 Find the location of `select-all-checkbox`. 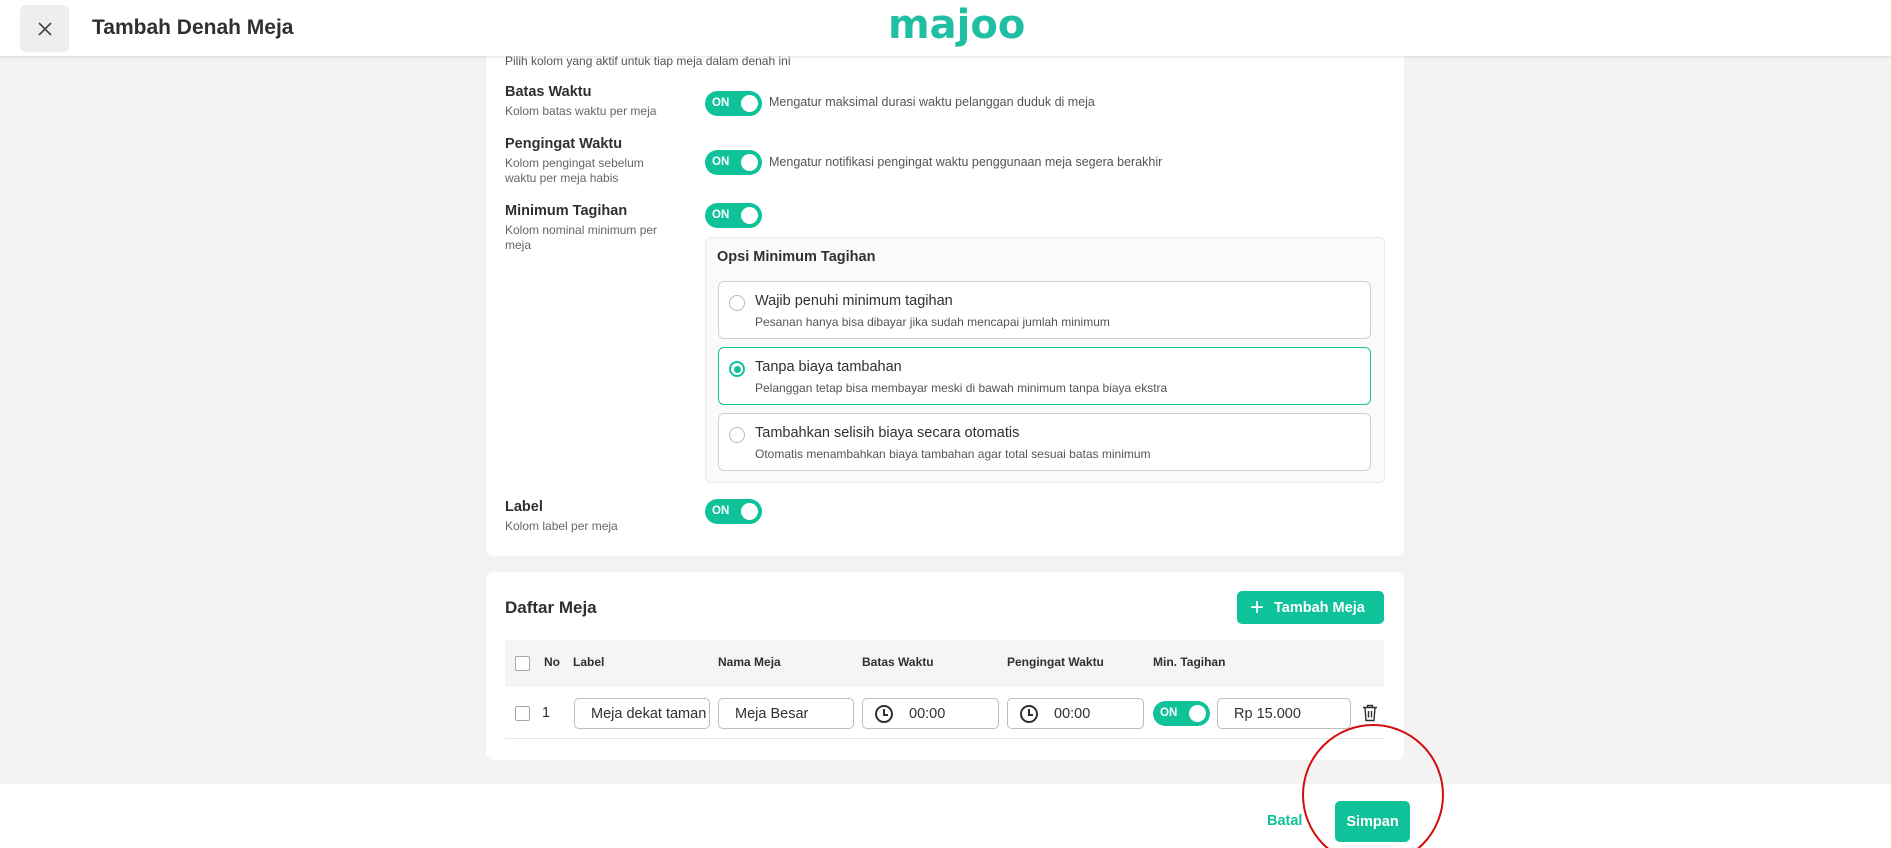

select-all-checkbox is located at coordinates (522, 663).